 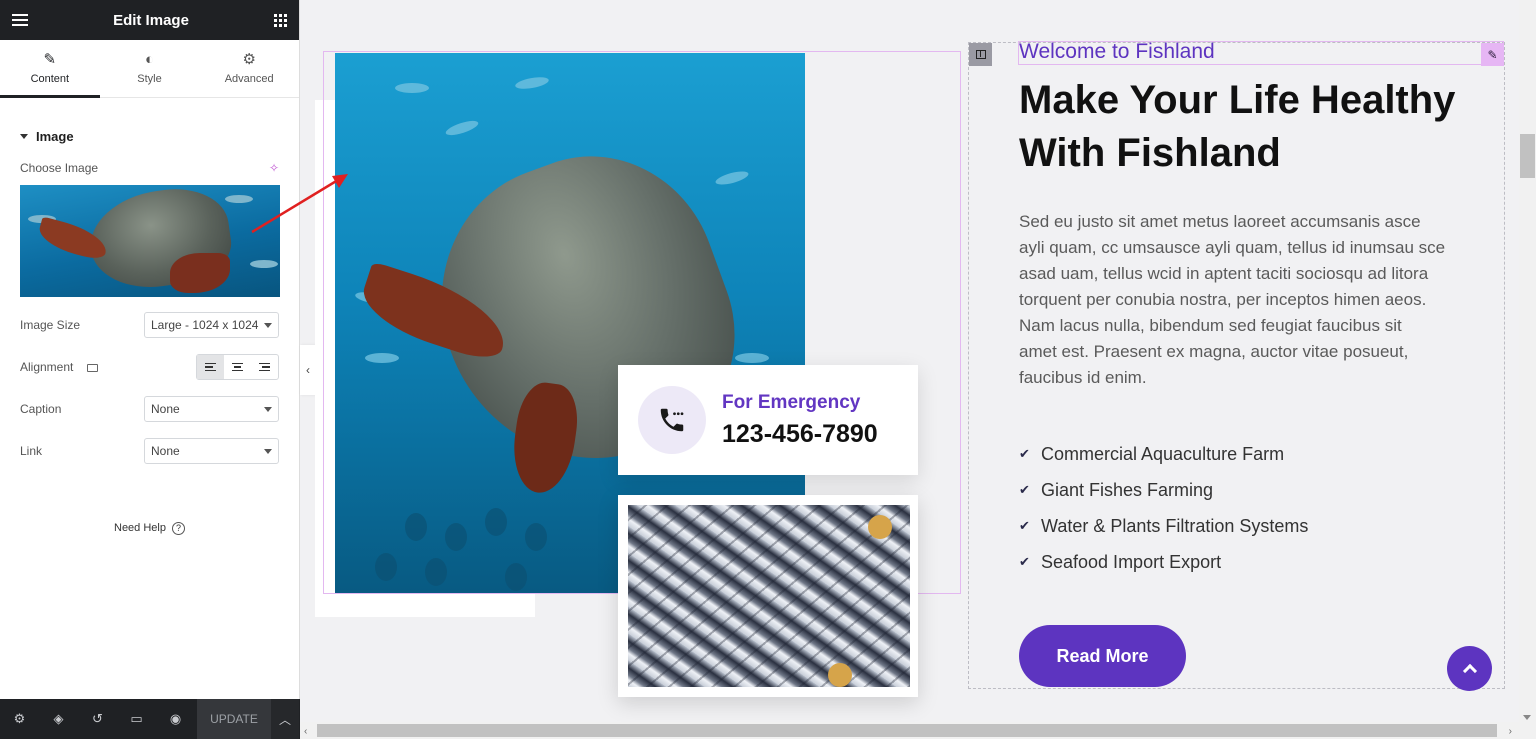 What do you see at coordinates (211, 409) in the screenshot?
I see `caption-select: None` at bounding box center [211, 409].